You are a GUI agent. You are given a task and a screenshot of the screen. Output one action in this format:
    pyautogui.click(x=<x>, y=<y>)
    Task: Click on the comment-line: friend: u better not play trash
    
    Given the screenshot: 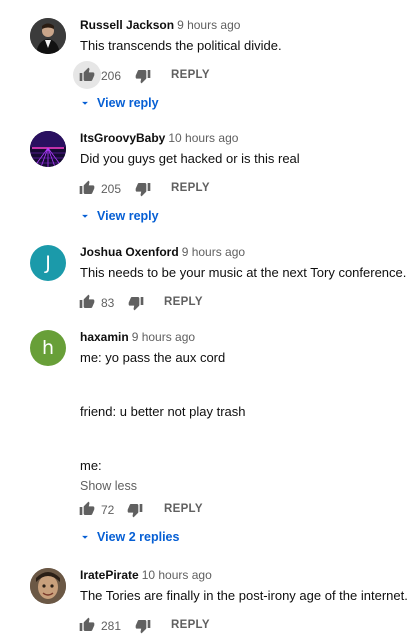 What is the action you would take?
    pyautogui.click(x=163, y=411)
    